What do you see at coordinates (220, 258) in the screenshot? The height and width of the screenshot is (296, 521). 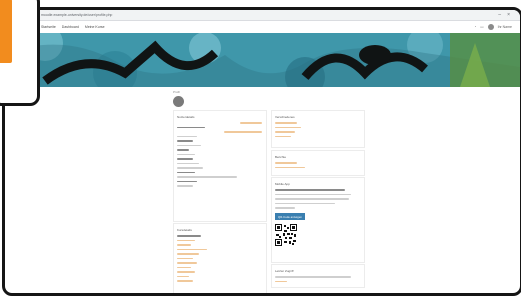 I see `course-details-card: Kursdetails` at bounding box center [220, 258].